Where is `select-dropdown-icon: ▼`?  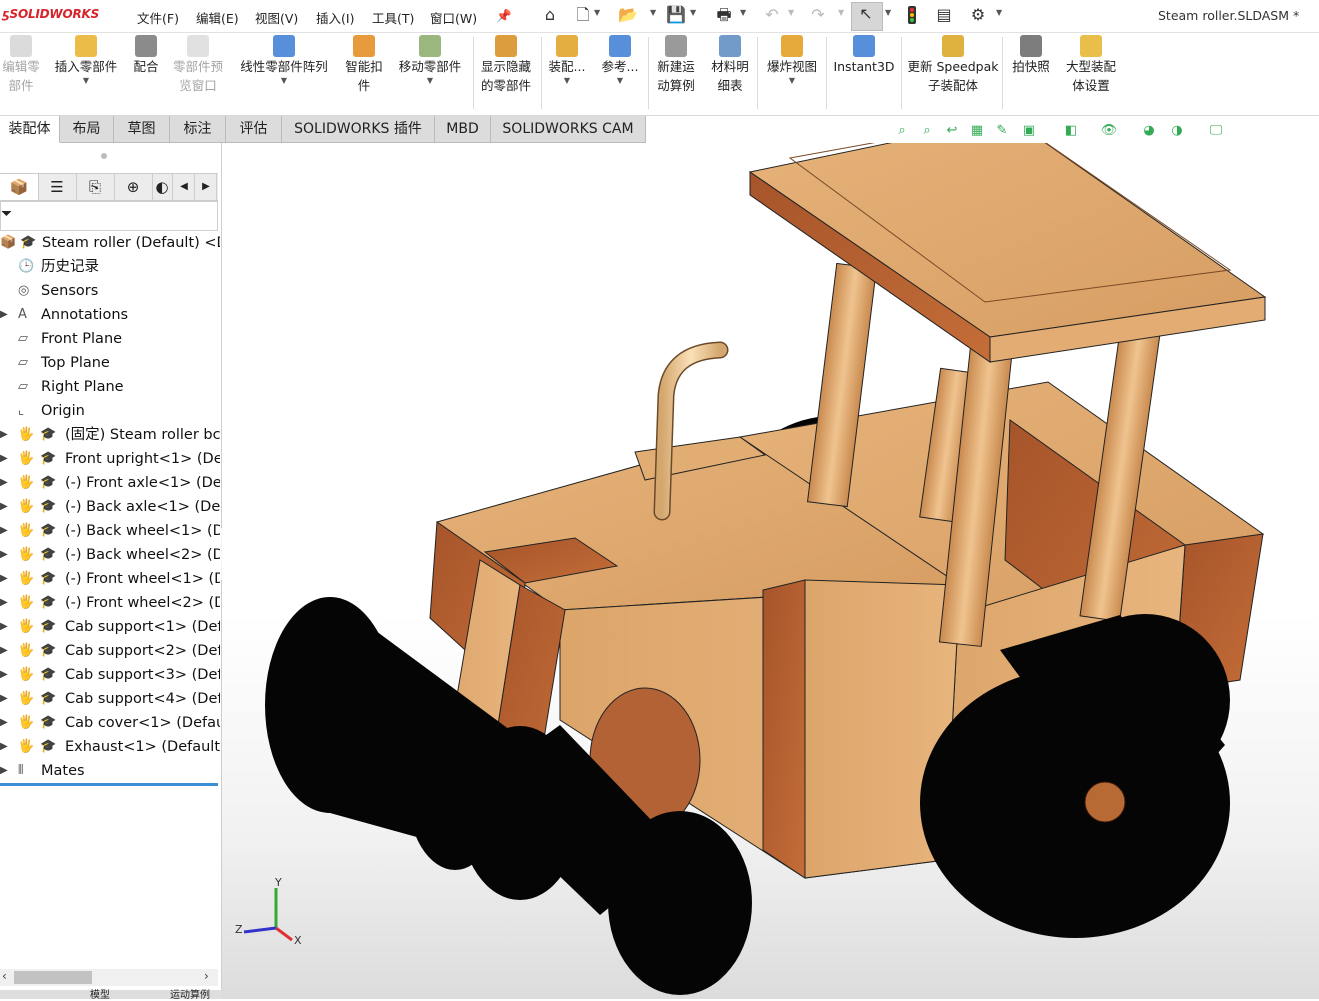
select-dropdown-icon: ▼ is located at coordinates (888, 12).